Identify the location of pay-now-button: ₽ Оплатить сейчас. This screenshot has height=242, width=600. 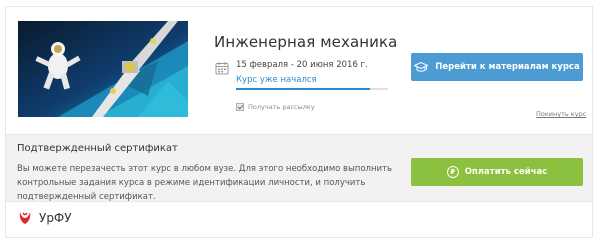
(497, 172).